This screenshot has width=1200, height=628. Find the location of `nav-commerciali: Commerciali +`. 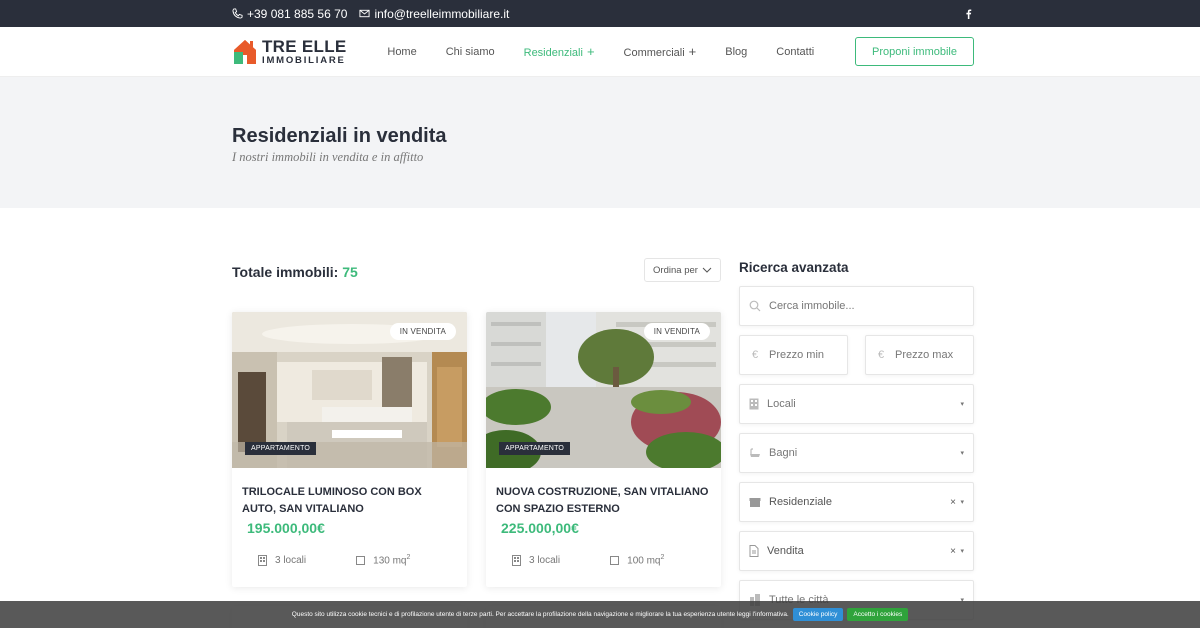

nav-commerciali: Commerciali + is located at coordinates (660, 51).